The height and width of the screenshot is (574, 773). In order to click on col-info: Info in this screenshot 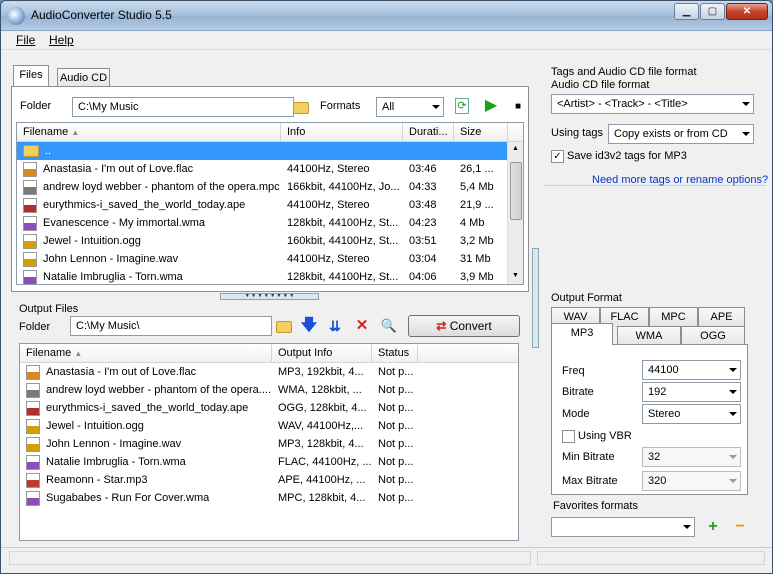, I will do `click(342, 132)`.